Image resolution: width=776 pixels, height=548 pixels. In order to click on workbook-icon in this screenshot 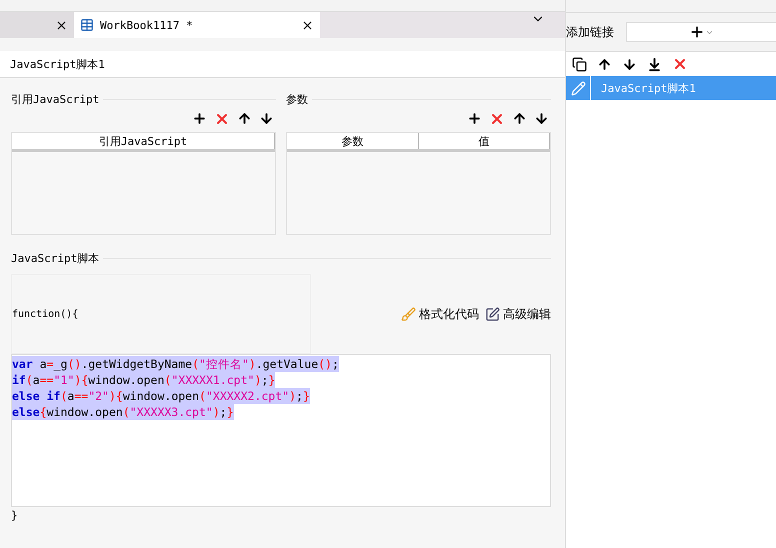, I will do `click(87, 25)`.